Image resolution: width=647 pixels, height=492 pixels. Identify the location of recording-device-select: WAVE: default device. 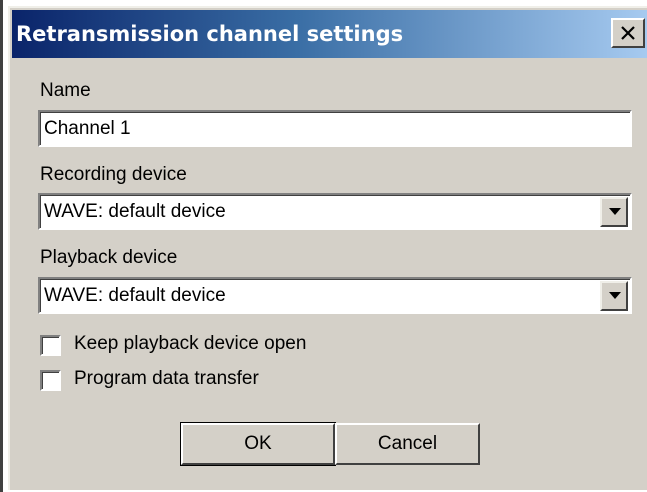
(335, 211).